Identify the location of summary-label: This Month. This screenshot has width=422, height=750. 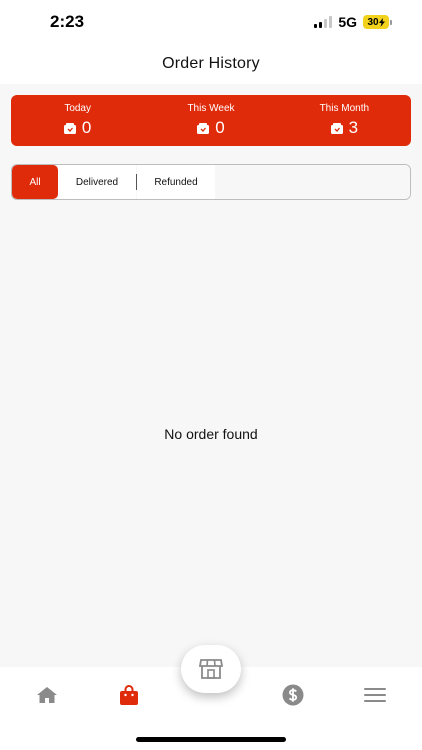
(344, 108).